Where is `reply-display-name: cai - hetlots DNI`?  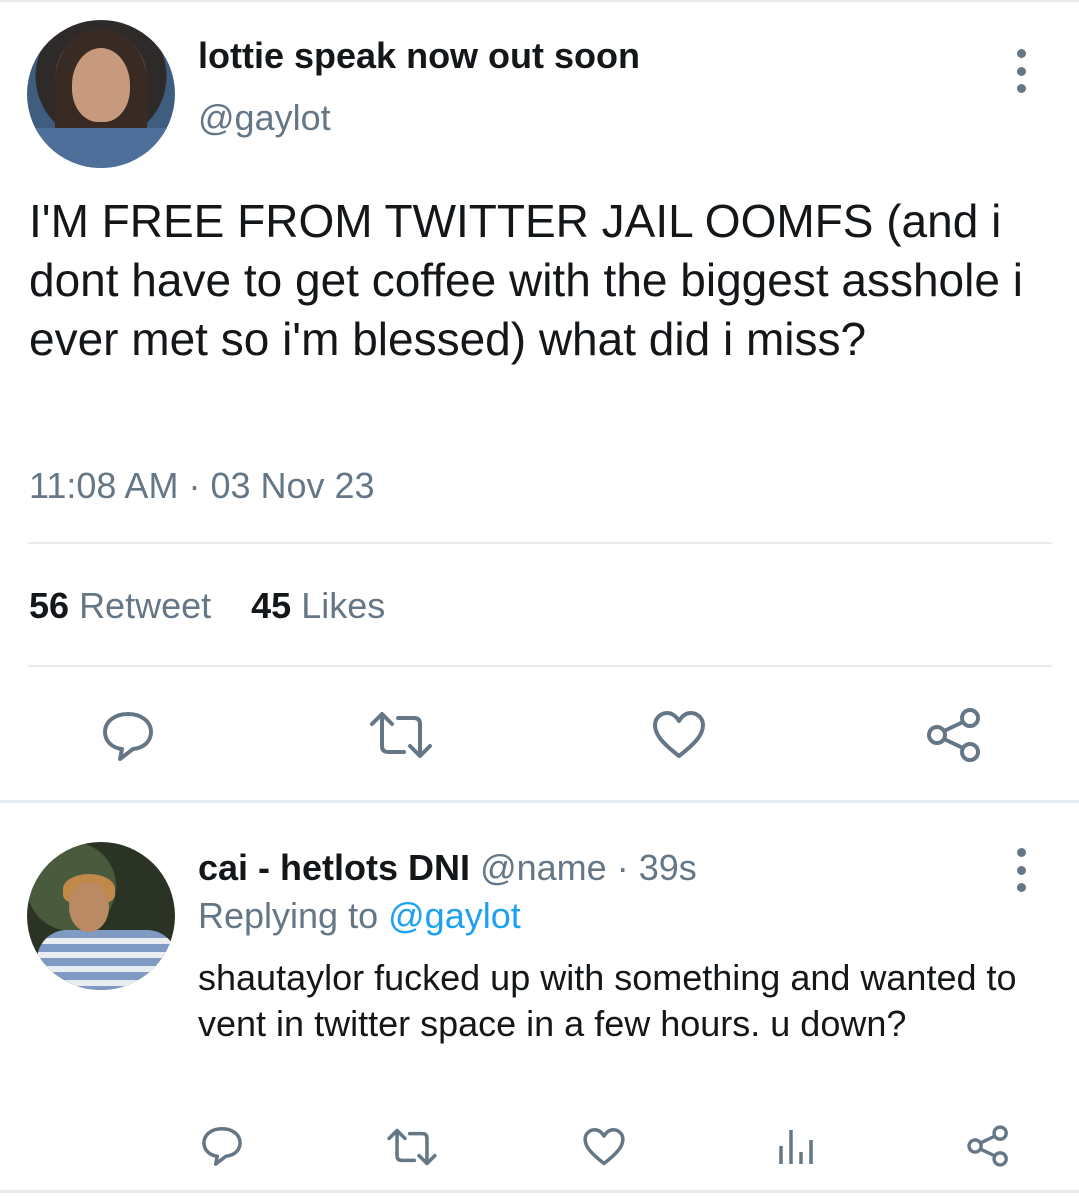
reply-display-name: cai - hetlots DNI is located at coordinates (334, 867).